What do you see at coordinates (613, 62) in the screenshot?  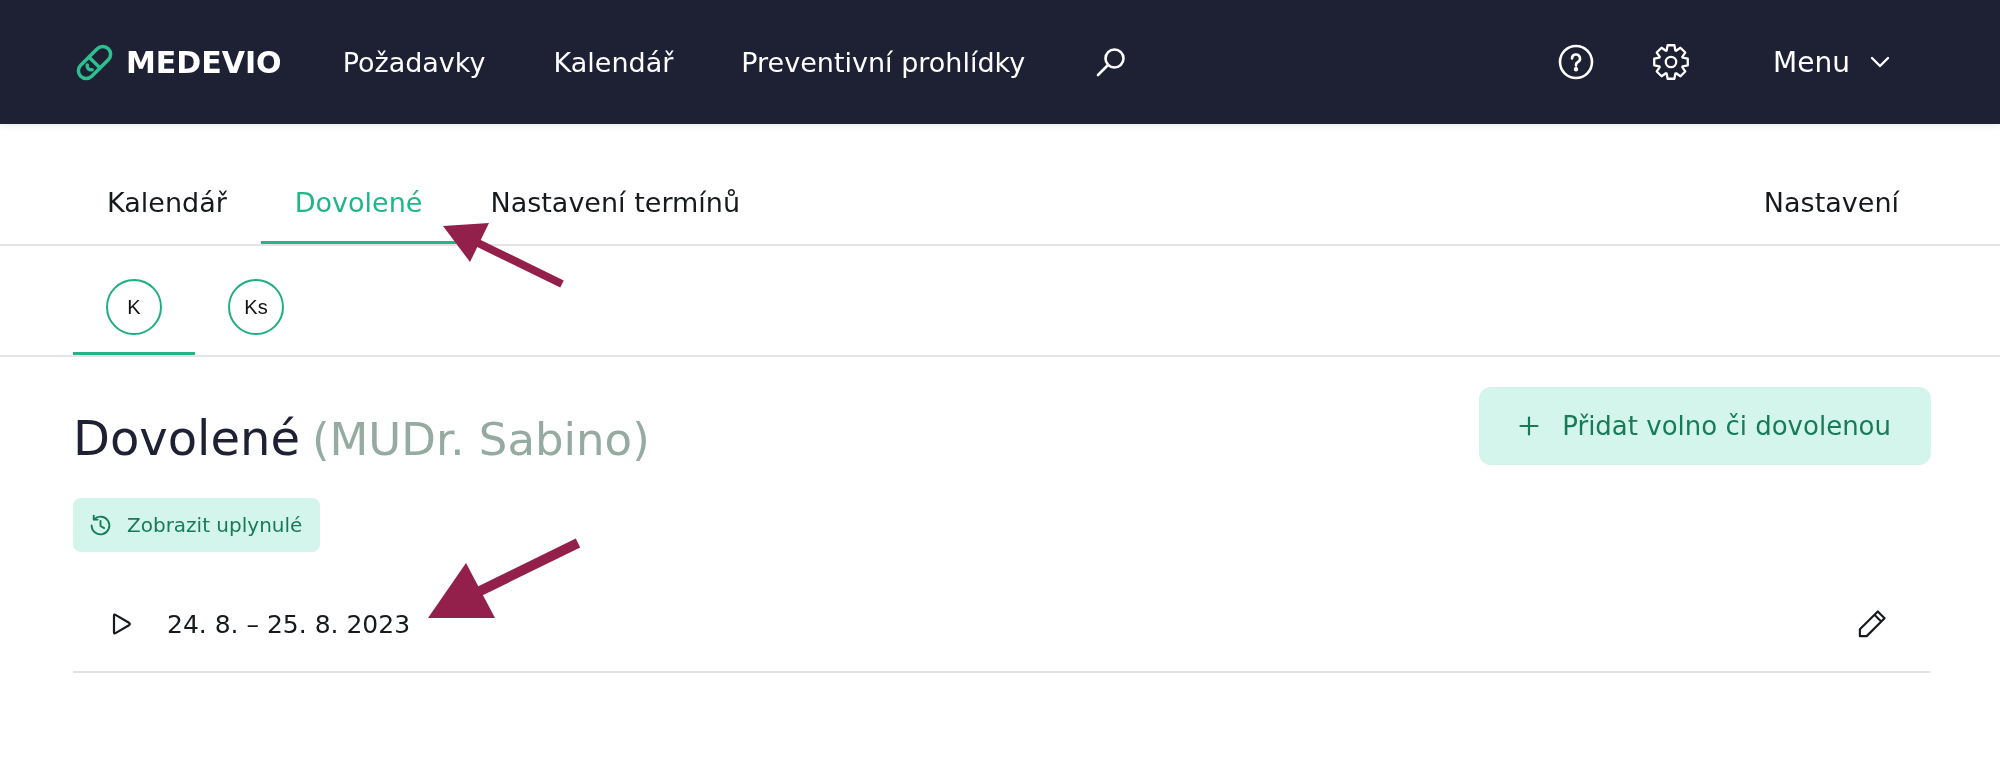 I see `nav-link: Kalendář` at bounding box center [613, 62].